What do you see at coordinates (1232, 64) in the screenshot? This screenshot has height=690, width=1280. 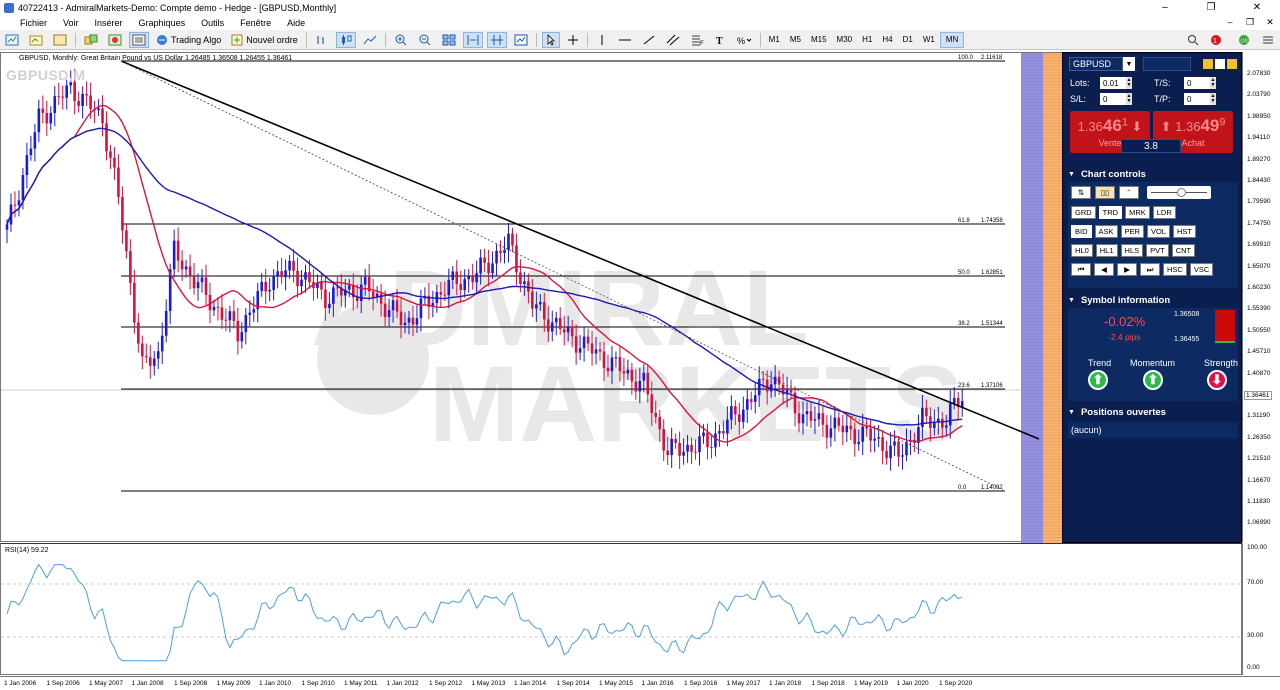 I see `minimize-panel-icon` at bounding box center [1232, 64].